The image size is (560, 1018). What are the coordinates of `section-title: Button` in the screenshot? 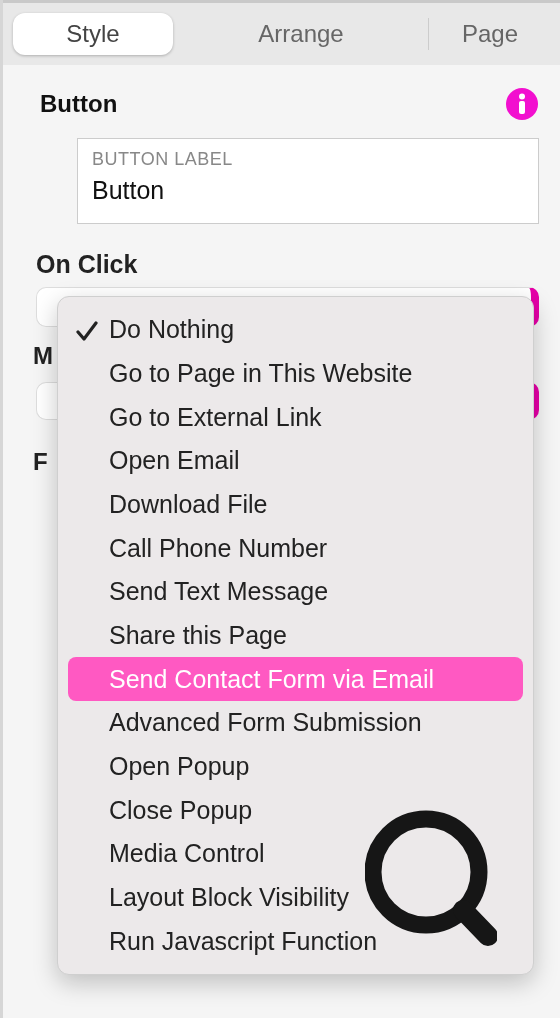 It's located at (79, 104).